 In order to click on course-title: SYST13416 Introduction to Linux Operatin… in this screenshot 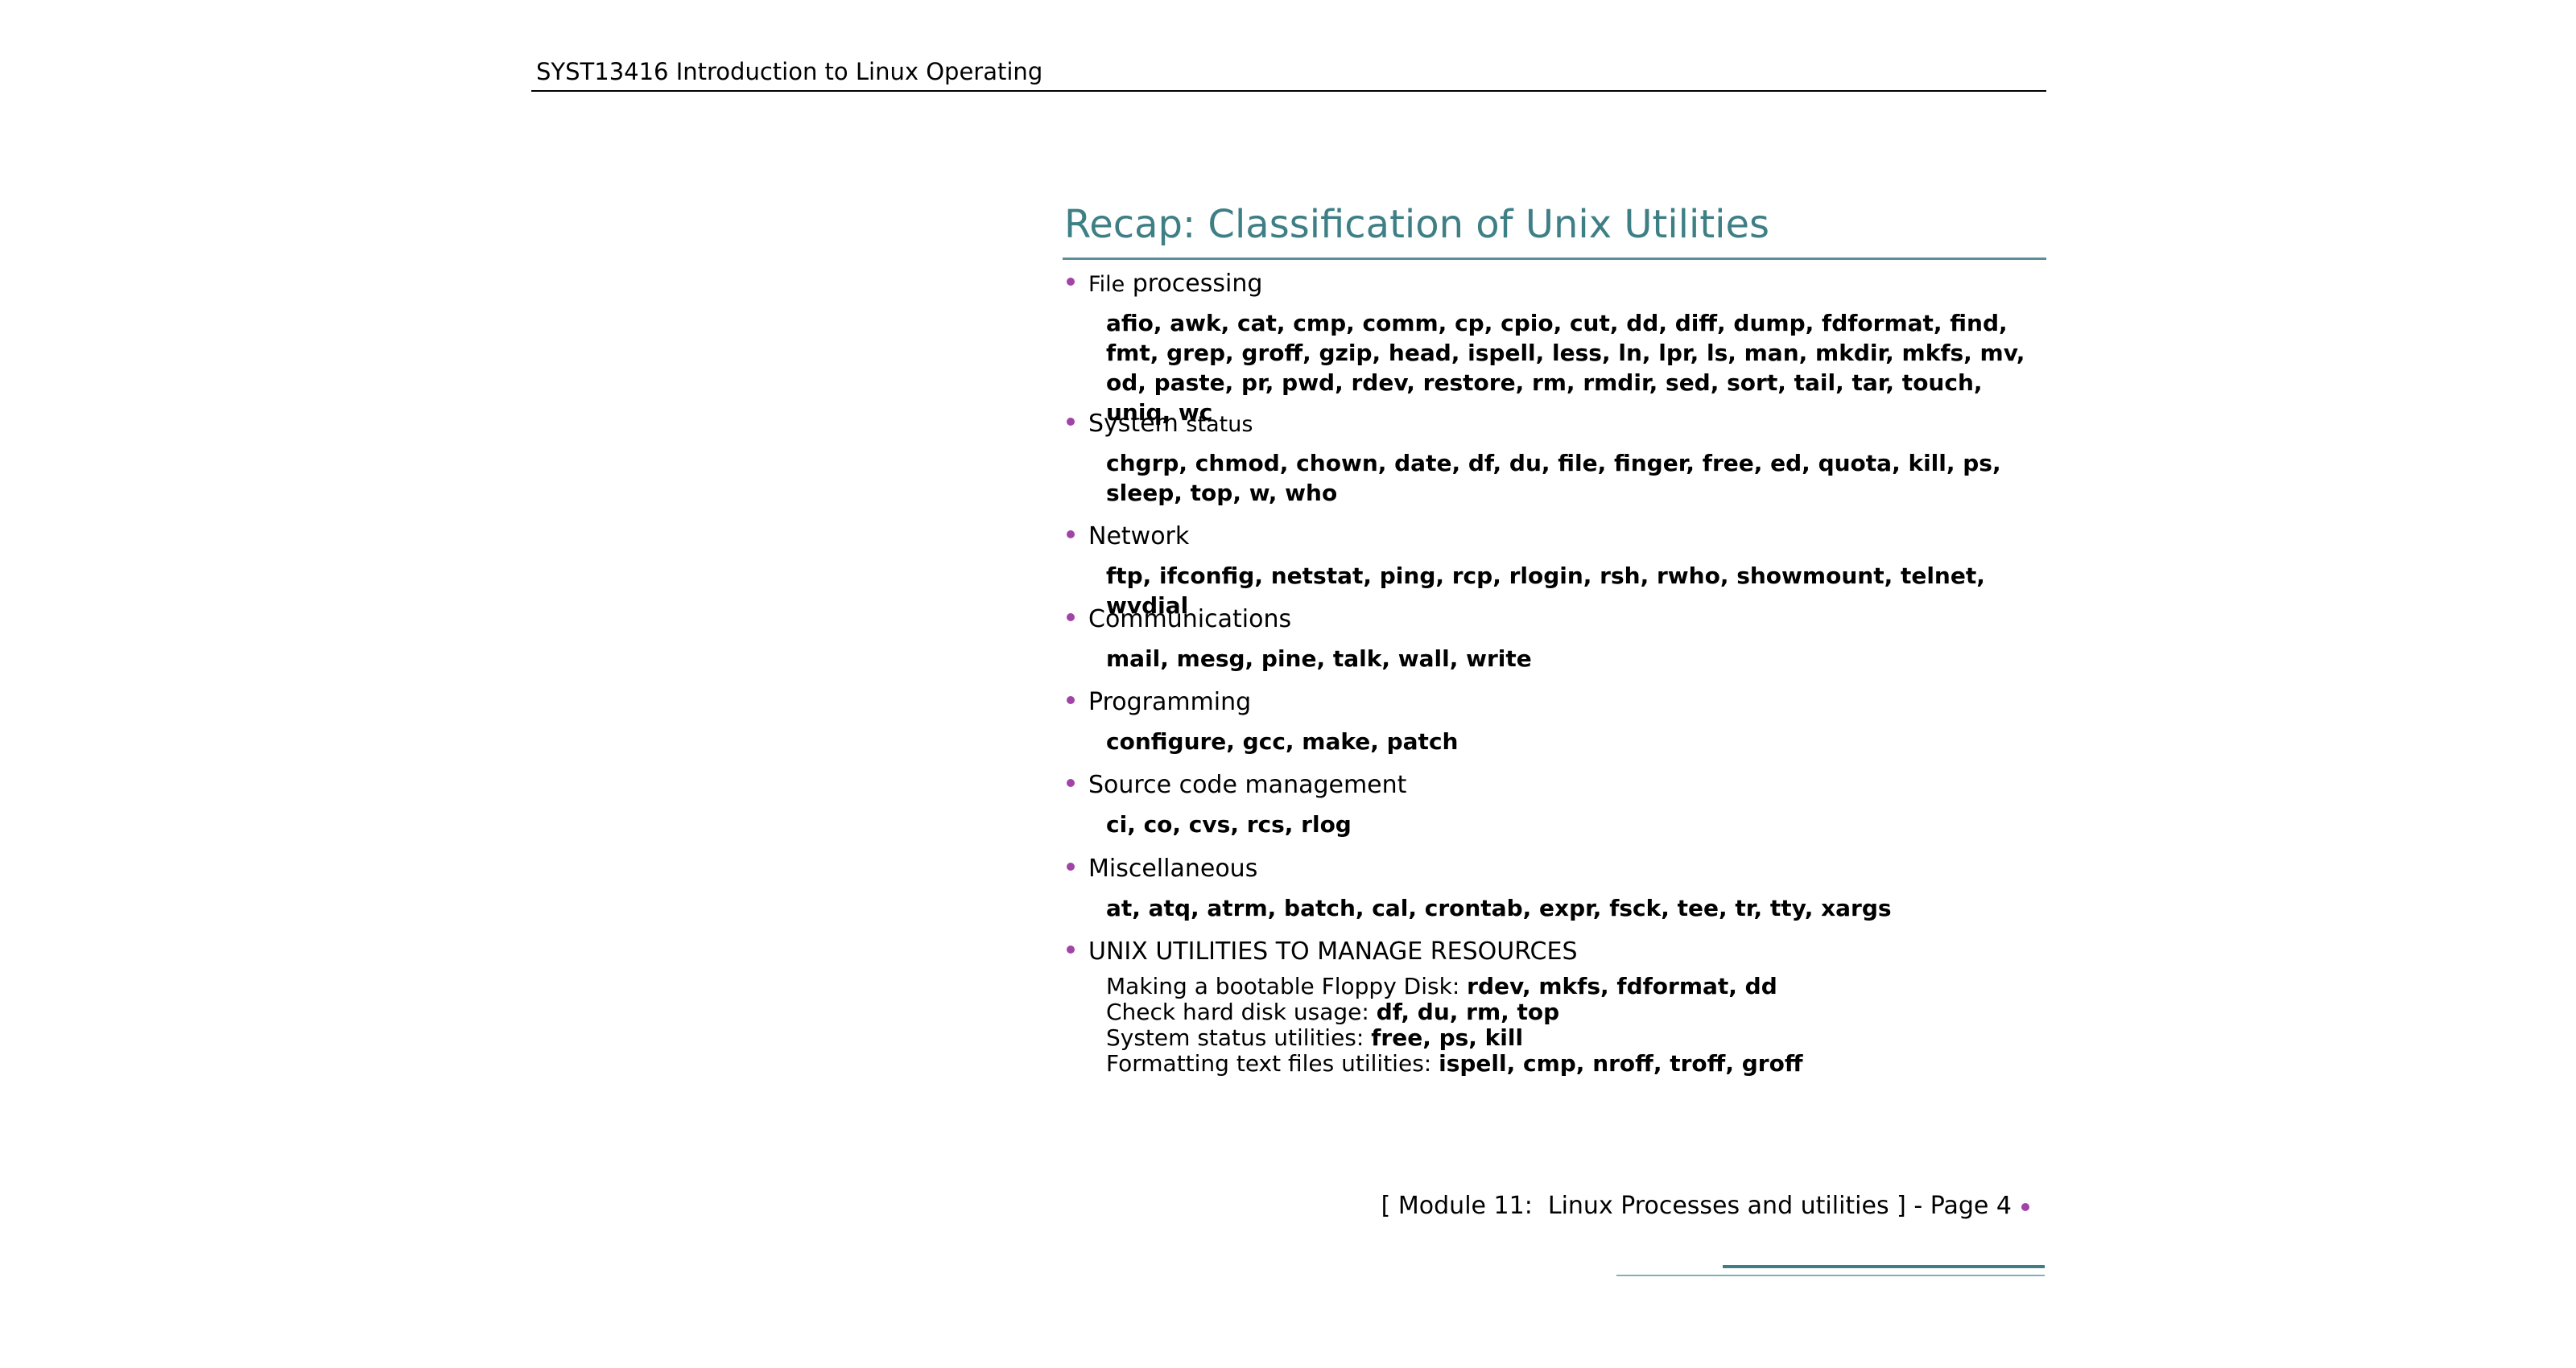, I will do `click(789, 71)`.